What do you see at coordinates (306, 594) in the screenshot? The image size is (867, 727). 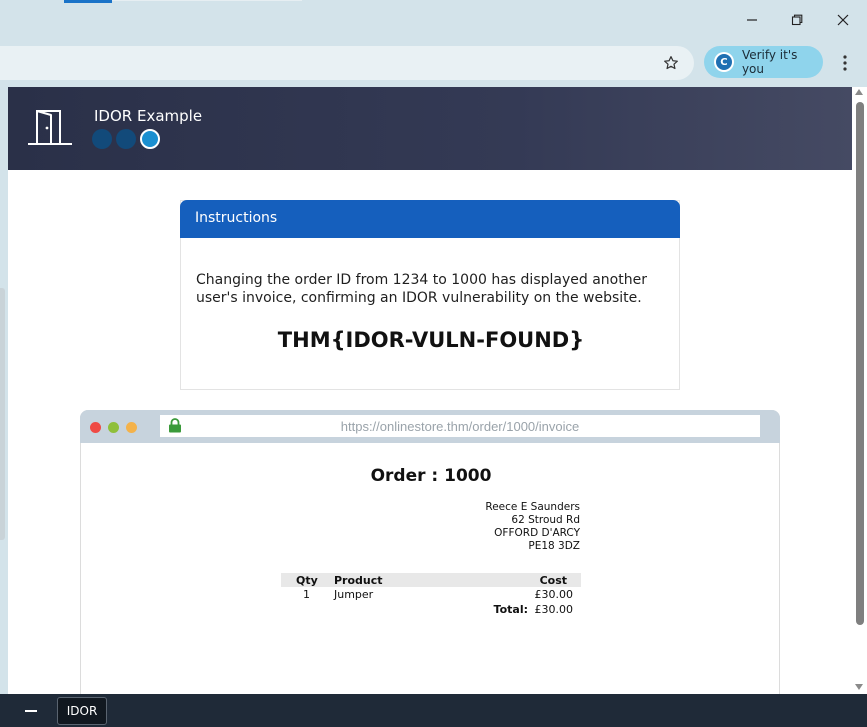 I see `row-qty: 1` at bounding box center [306, 594].